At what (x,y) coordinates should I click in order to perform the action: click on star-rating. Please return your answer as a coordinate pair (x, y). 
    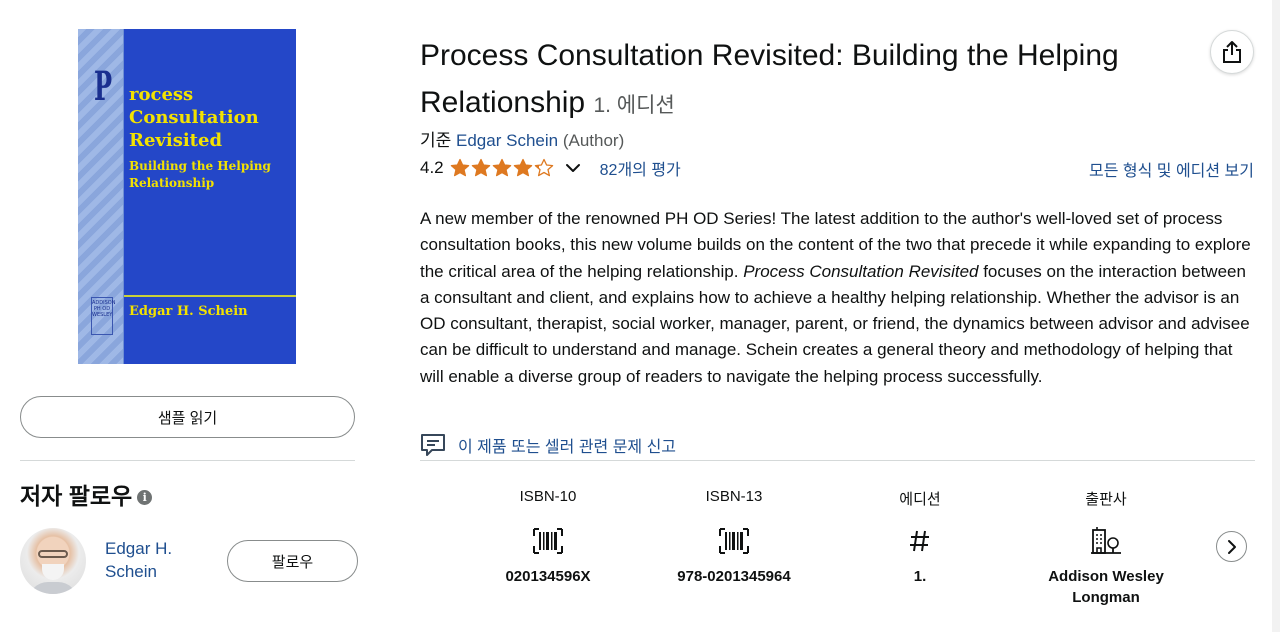
    Looking at the image, I should click on (502, 168).